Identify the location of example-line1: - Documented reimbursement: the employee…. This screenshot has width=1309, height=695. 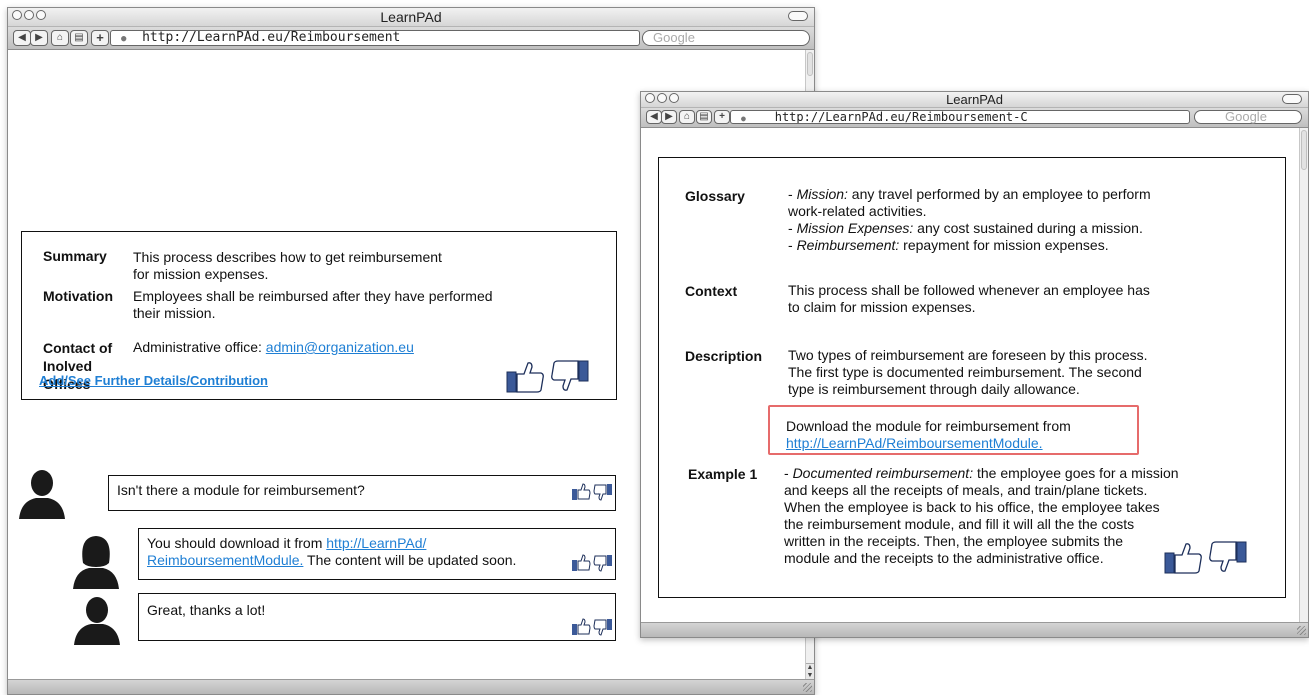
(981, 473).